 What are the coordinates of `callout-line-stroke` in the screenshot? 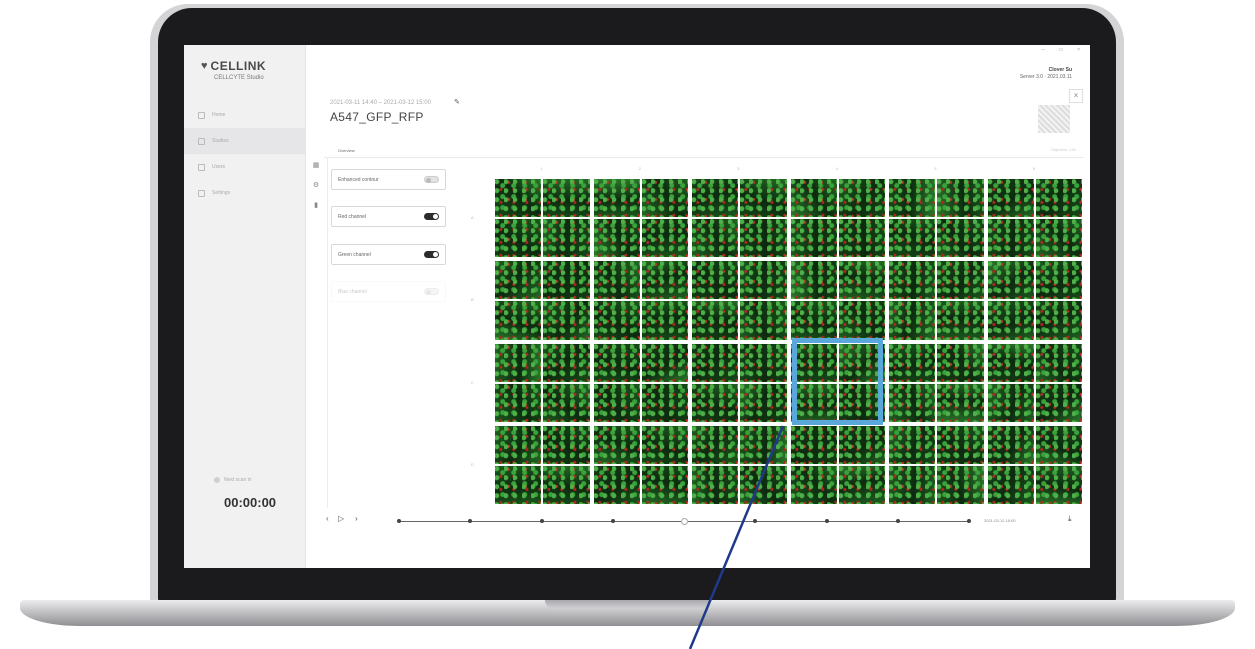 It's located at (736, 537).